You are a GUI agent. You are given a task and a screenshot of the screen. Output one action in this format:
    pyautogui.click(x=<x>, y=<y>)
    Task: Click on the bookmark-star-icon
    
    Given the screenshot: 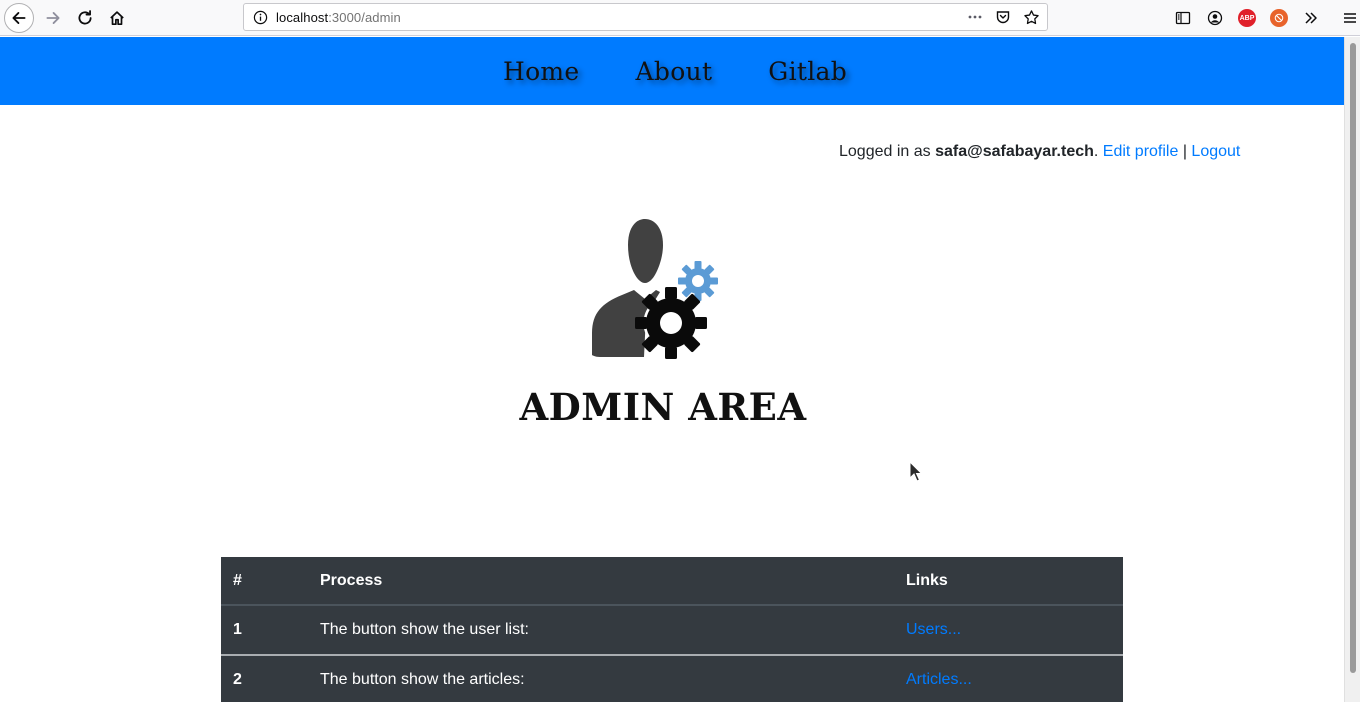 What is the action you would take?
    pyautogui.click(x=1031, y=17)
    